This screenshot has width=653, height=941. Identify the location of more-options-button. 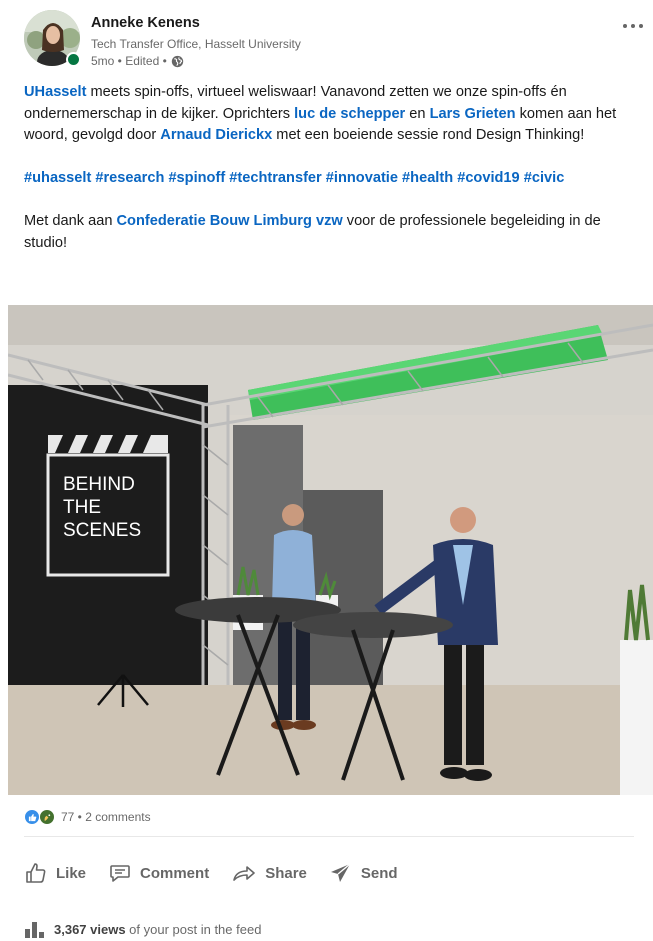
(633, 26).